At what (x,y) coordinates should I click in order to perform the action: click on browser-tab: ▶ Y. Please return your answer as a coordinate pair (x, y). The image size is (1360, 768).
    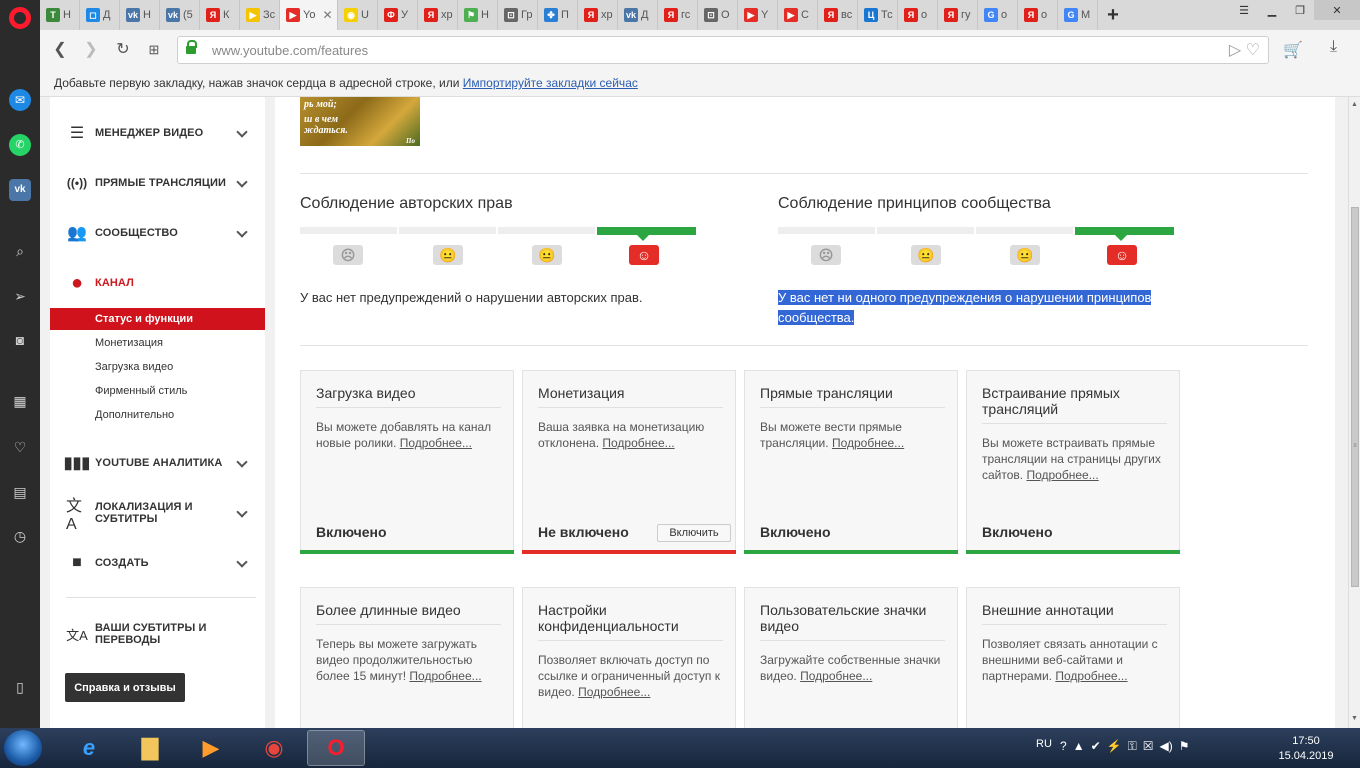
    Looking at the image, I should click on (758, 15).